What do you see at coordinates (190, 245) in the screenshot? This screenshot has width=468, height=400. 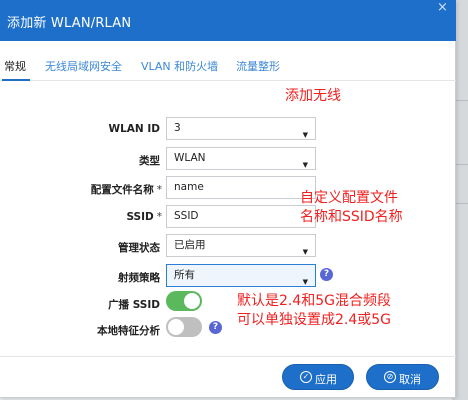 I see `admin-state-value: 已启用` at bounding box center [190, 245].